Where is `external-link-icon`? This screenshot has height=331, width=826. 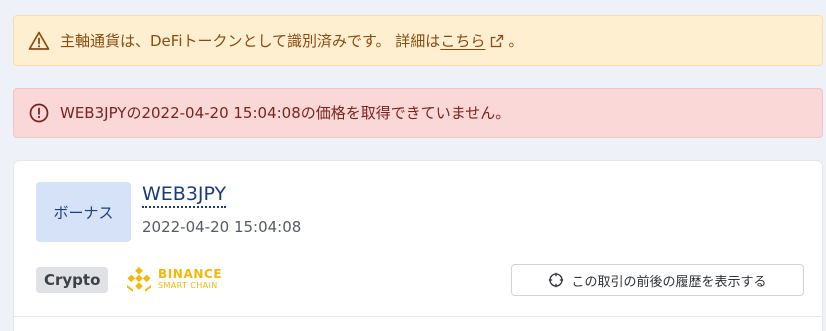 external-link-icon is located at coordinates (497, 41).